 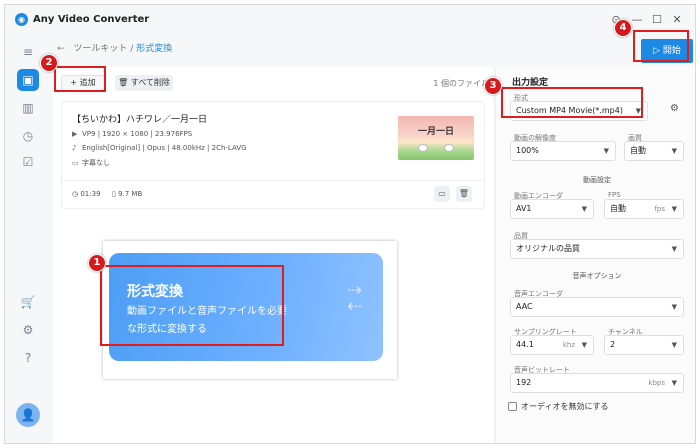 What do you see at coordinates (644, 345) in the screenshot?
I see `channel-select: 2 ▼` at bounding box center [644, 345].